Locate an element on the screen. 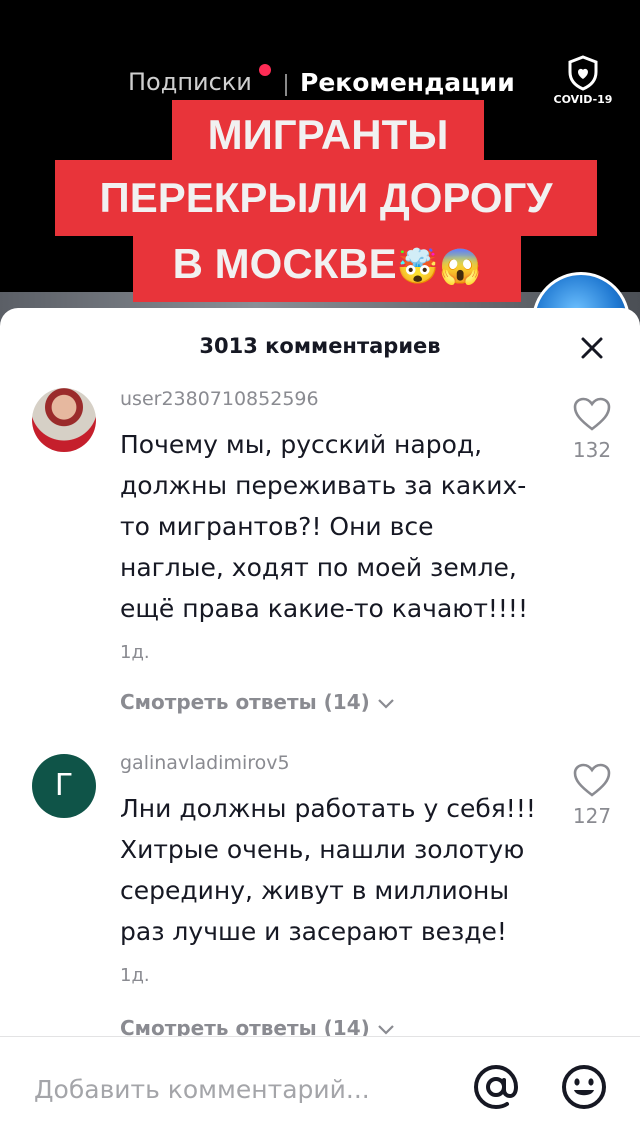  avatar: Г is located at coordinates (64, 786).